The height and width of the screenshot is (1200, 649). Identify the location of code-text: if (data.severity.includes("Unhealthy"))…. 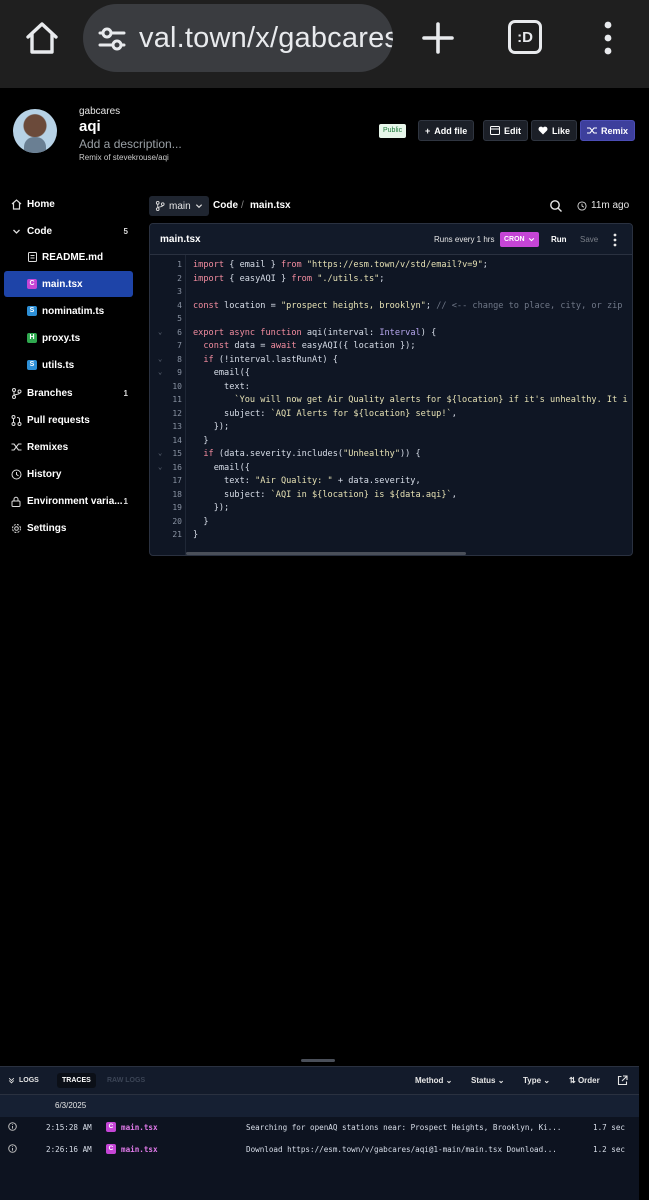
(306, 454).